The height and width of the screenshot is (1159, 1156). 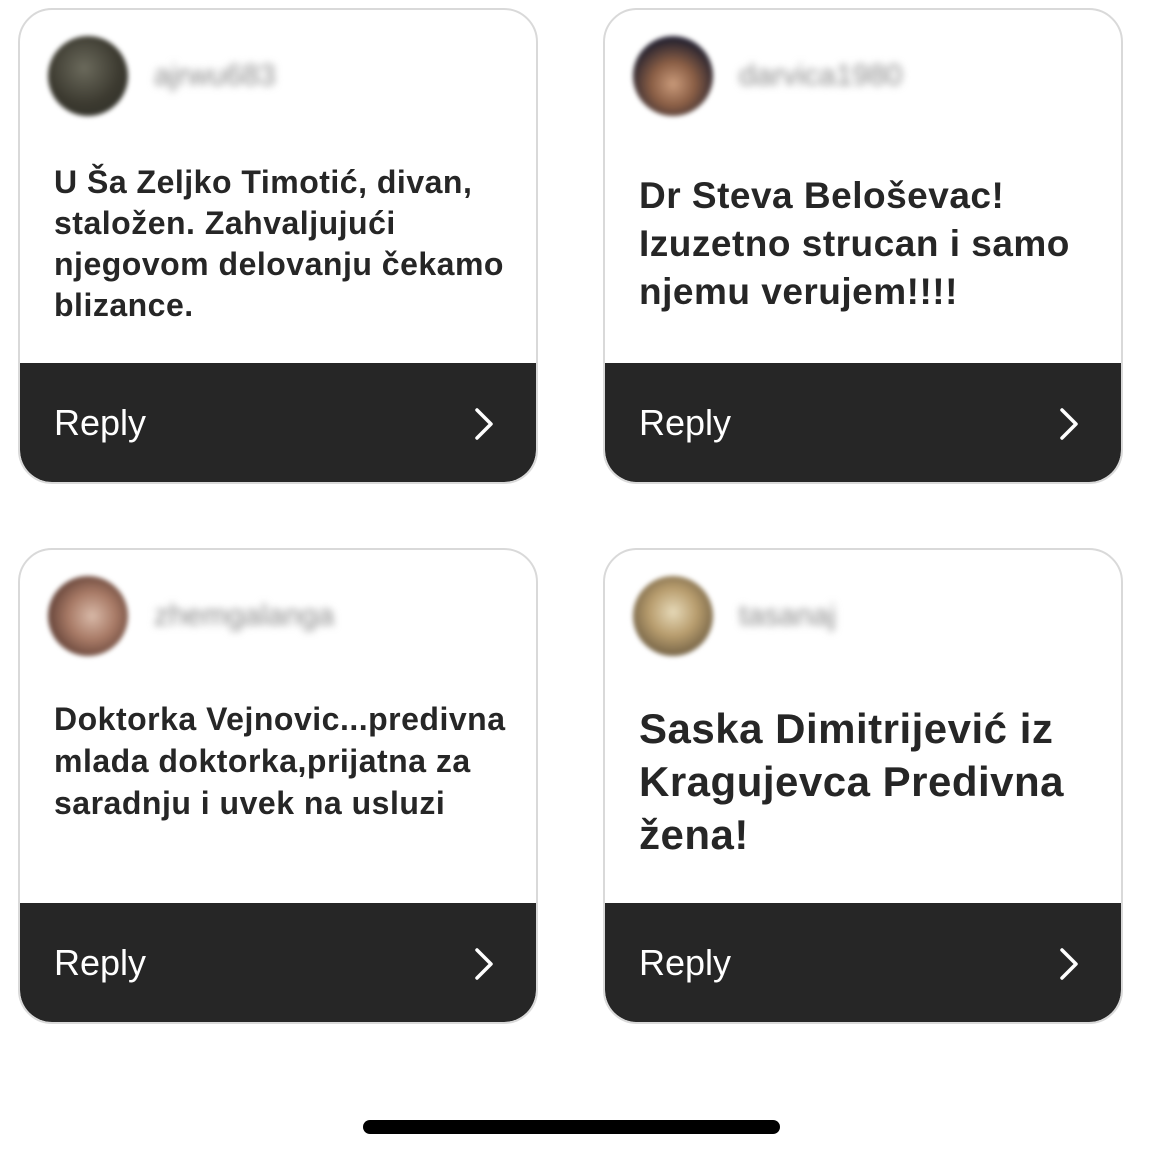 I want to click on username: darvica1980, so click(x=820, y=76).